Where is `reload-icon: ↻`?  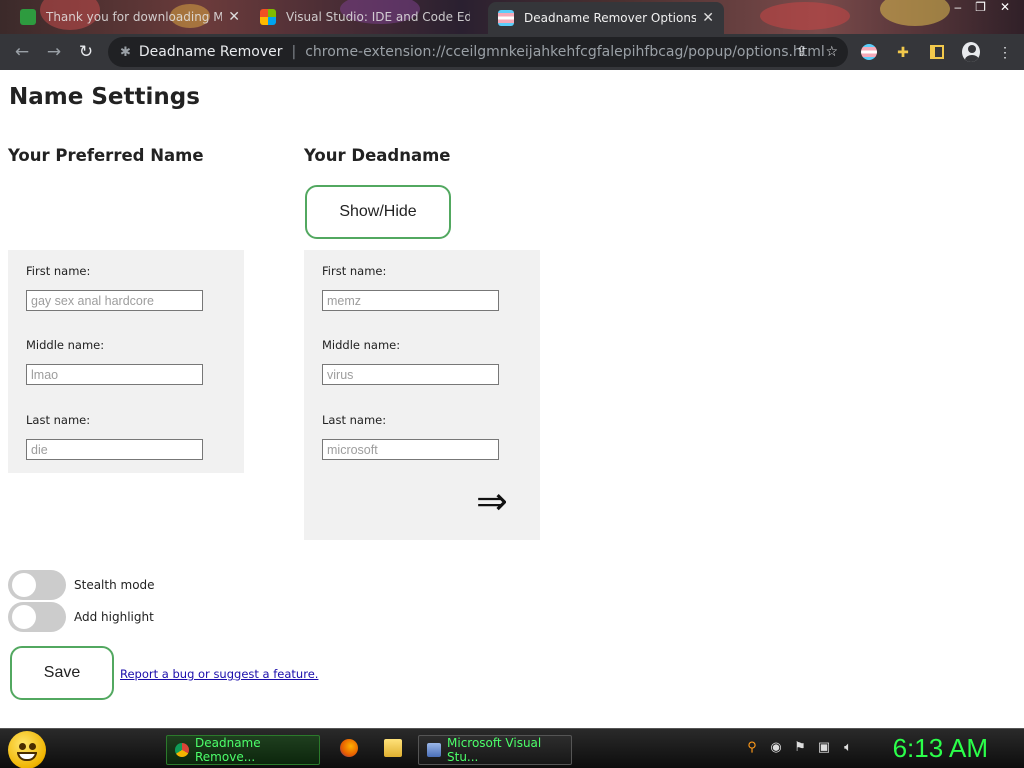
reload-icon: ↻ is located at coordinates (86, 52).